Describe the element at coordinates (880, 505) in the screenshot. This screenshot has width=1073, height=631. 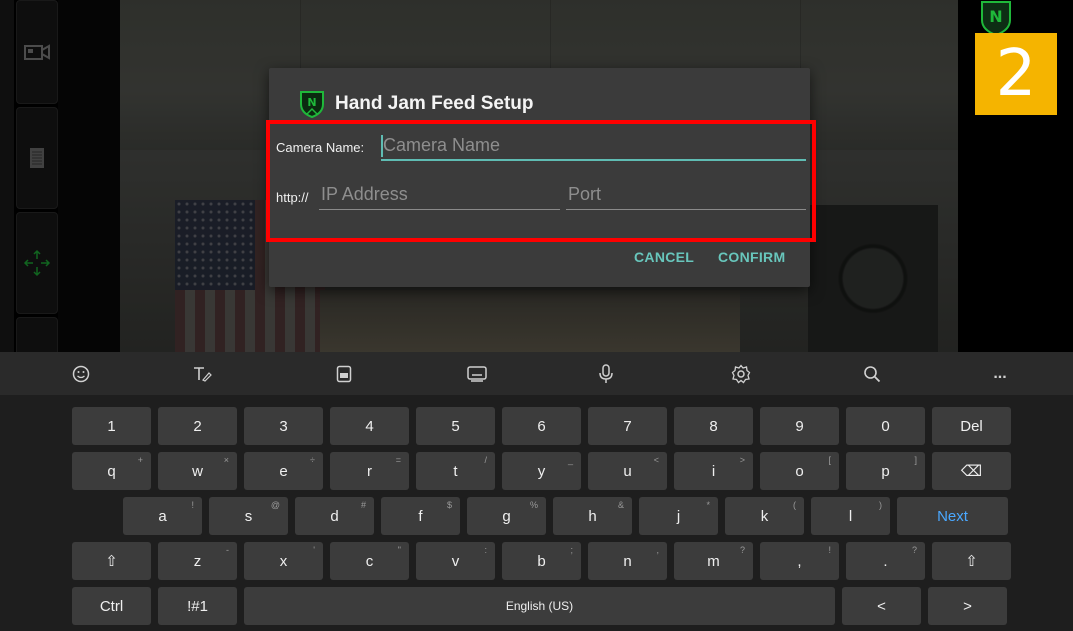
I see `key-hint: )` at that location.